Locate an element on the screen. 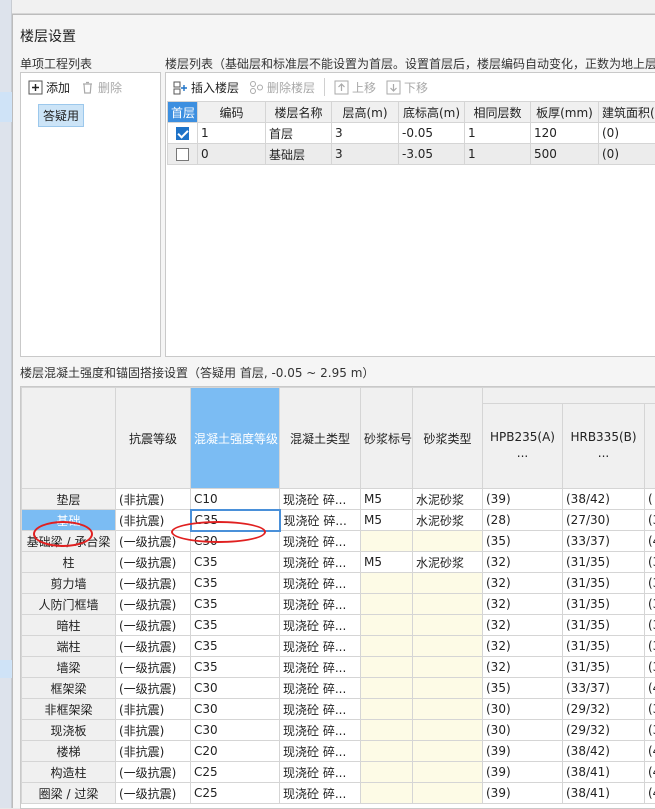 This screenshot has width=655, height=809. first-floor-checkbox-cell is located at coordinates (183, 154).